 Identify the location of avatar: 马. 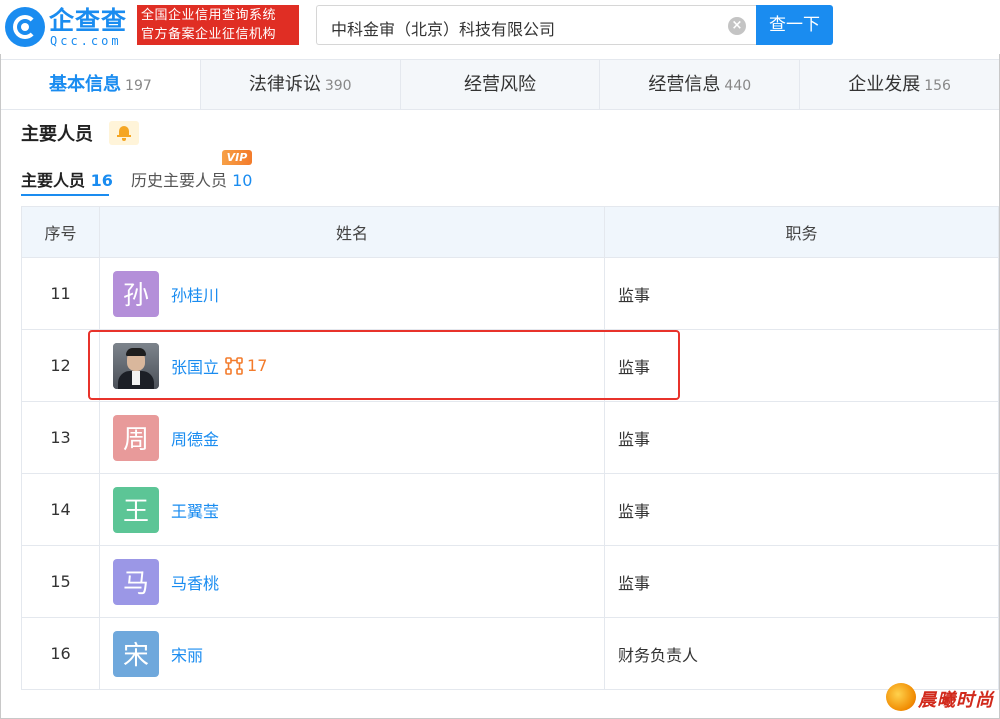
(136, 581).